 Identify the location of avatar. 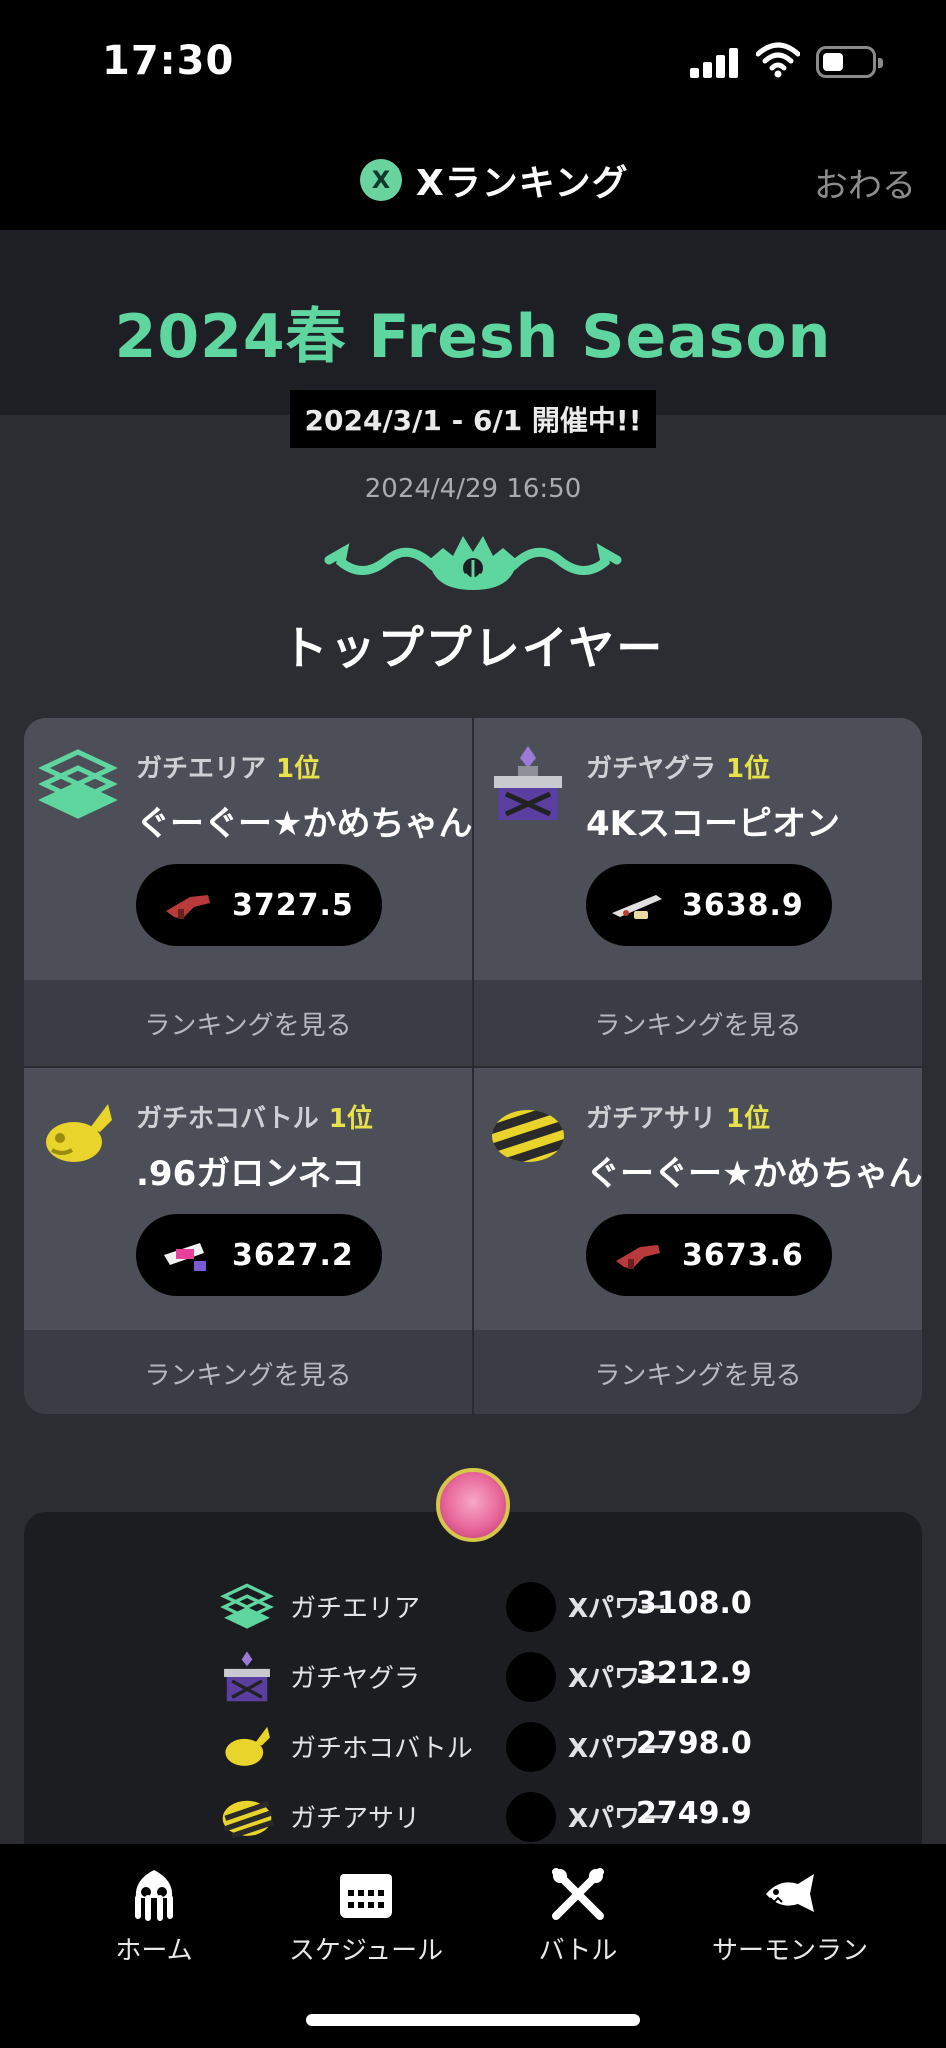
(473, 1505).